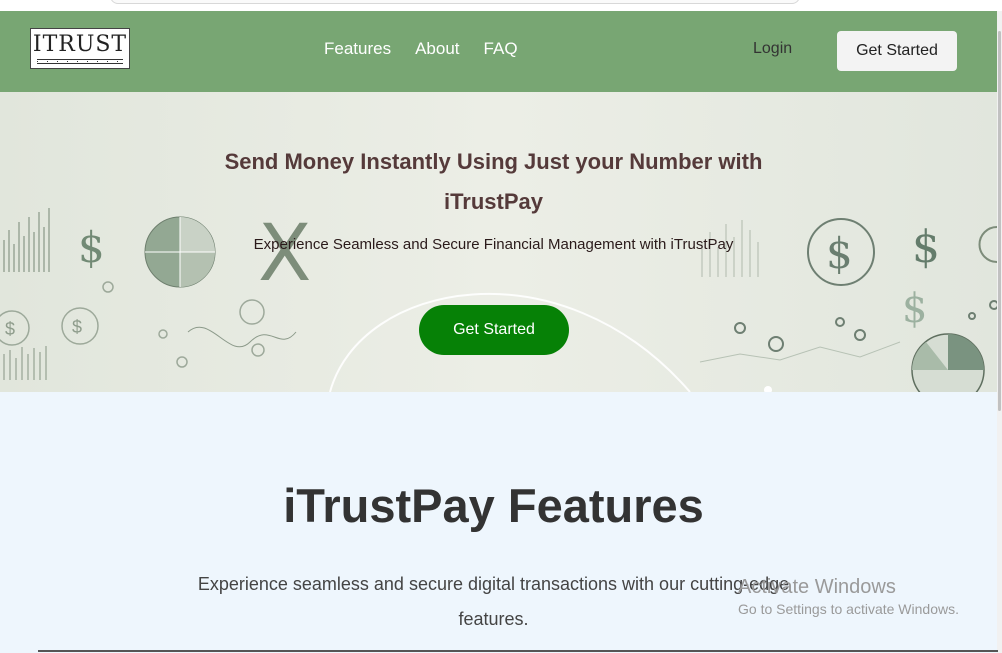 The width and height of the screenshot is (1002, 653). I want to click on nav-link-about: About, so click(437, 49).